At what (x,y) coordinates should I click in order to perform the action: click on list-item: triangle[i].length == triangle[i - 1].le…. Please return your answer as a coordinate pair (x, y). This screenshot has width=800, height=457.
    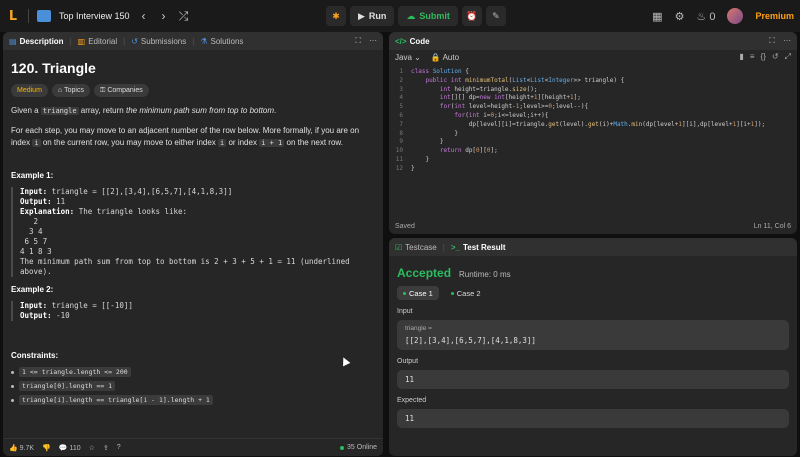
    Looking at the image, I should click on (193, 400).